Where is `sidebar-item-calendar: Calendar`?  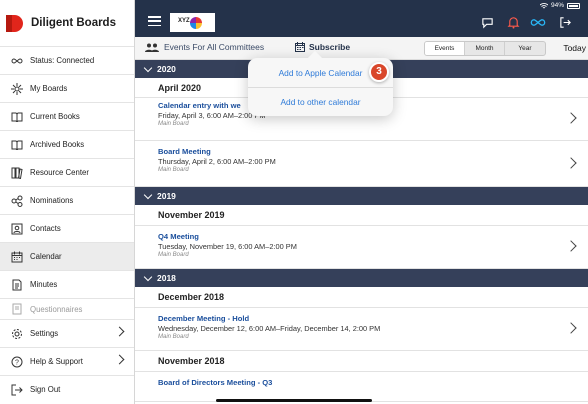
sidebar-item-calendar: Calendar is located at coordinates (67, 256).